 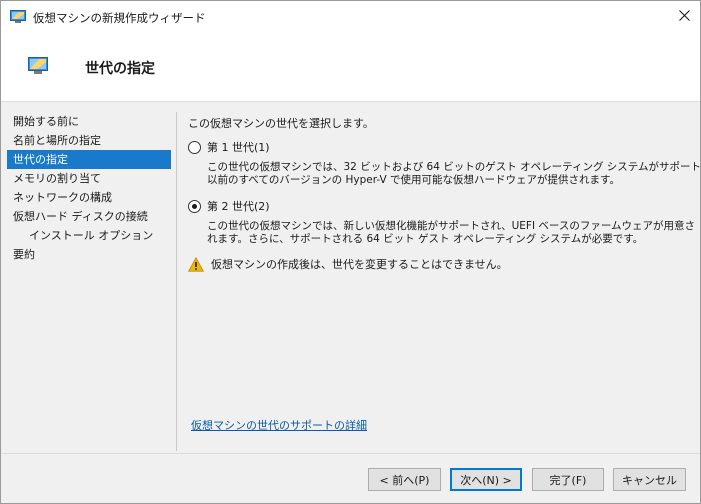 What do you see at coordinates (89, 216) in the screenshot?
I see `nav-item-virtual-hard-disk: 仮想ハード ディスクの接続` at bounding box center [89, 216].